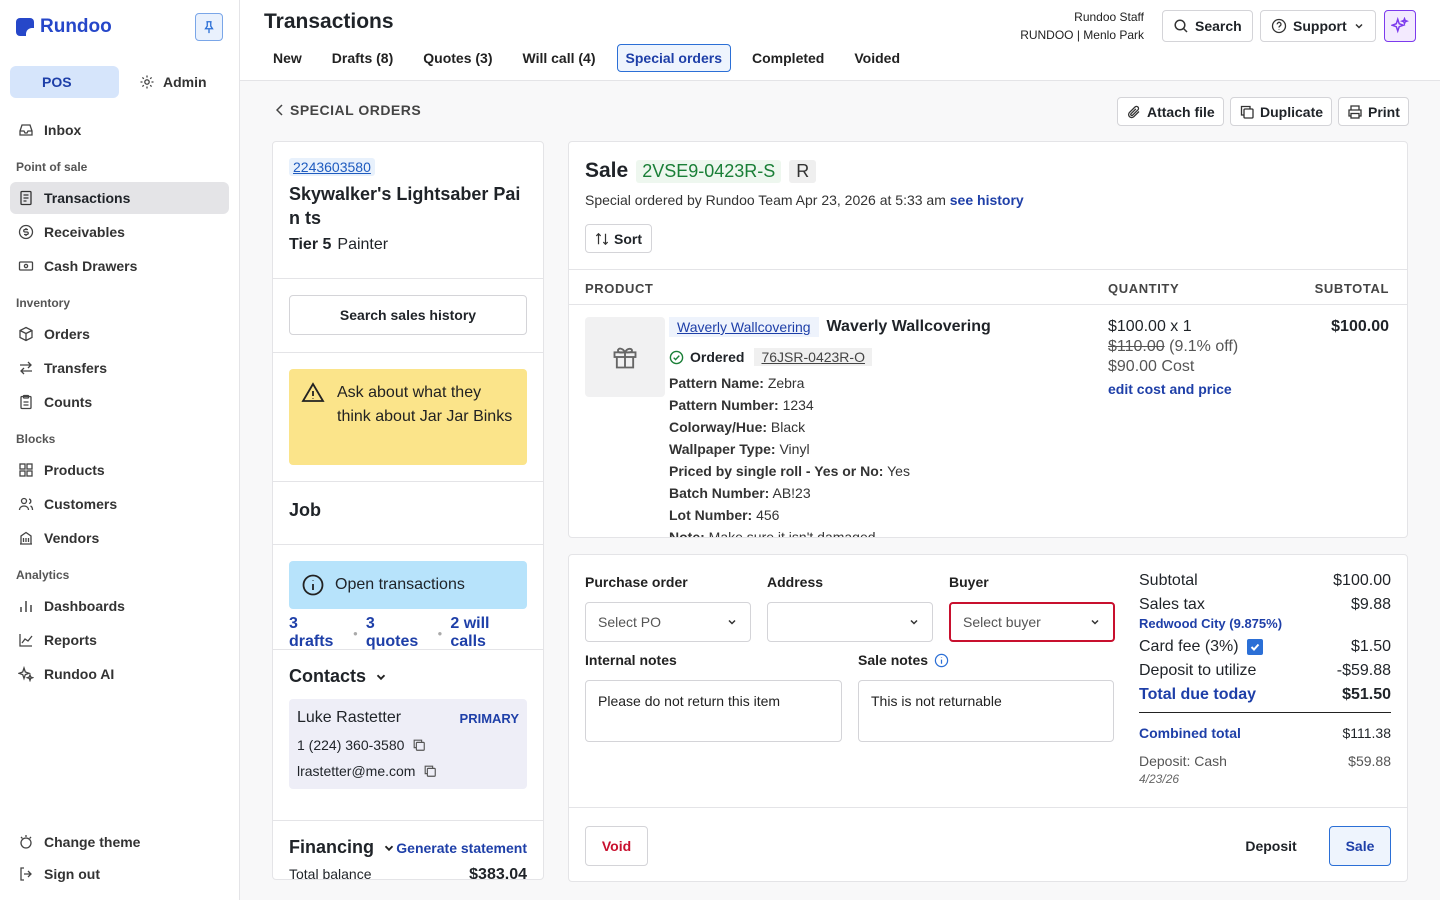 The height and width of the screenshot is (900, 1440). Describe the element at coordinates (1363, 670) in the screenshot. I see `deposit-utilize-value: -$59.88` at that location.